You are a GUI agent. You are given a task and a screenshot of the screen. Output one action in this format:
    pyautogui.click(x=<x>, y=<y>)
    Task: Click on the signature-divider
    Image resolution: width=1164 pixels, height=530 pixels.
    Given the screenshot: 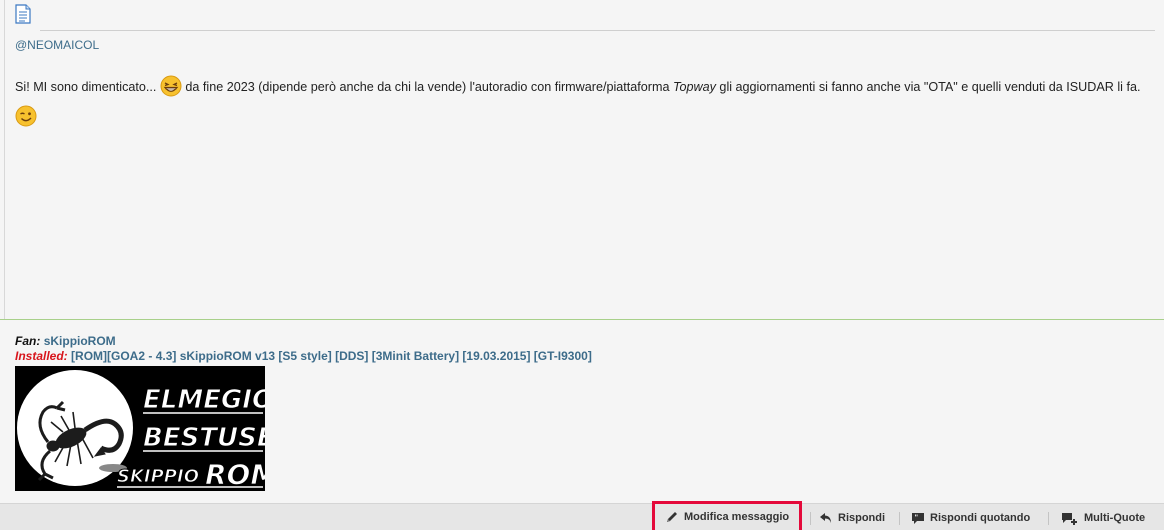 What is the action you would take?
    pyautogui.click(x=582, y=319)
    